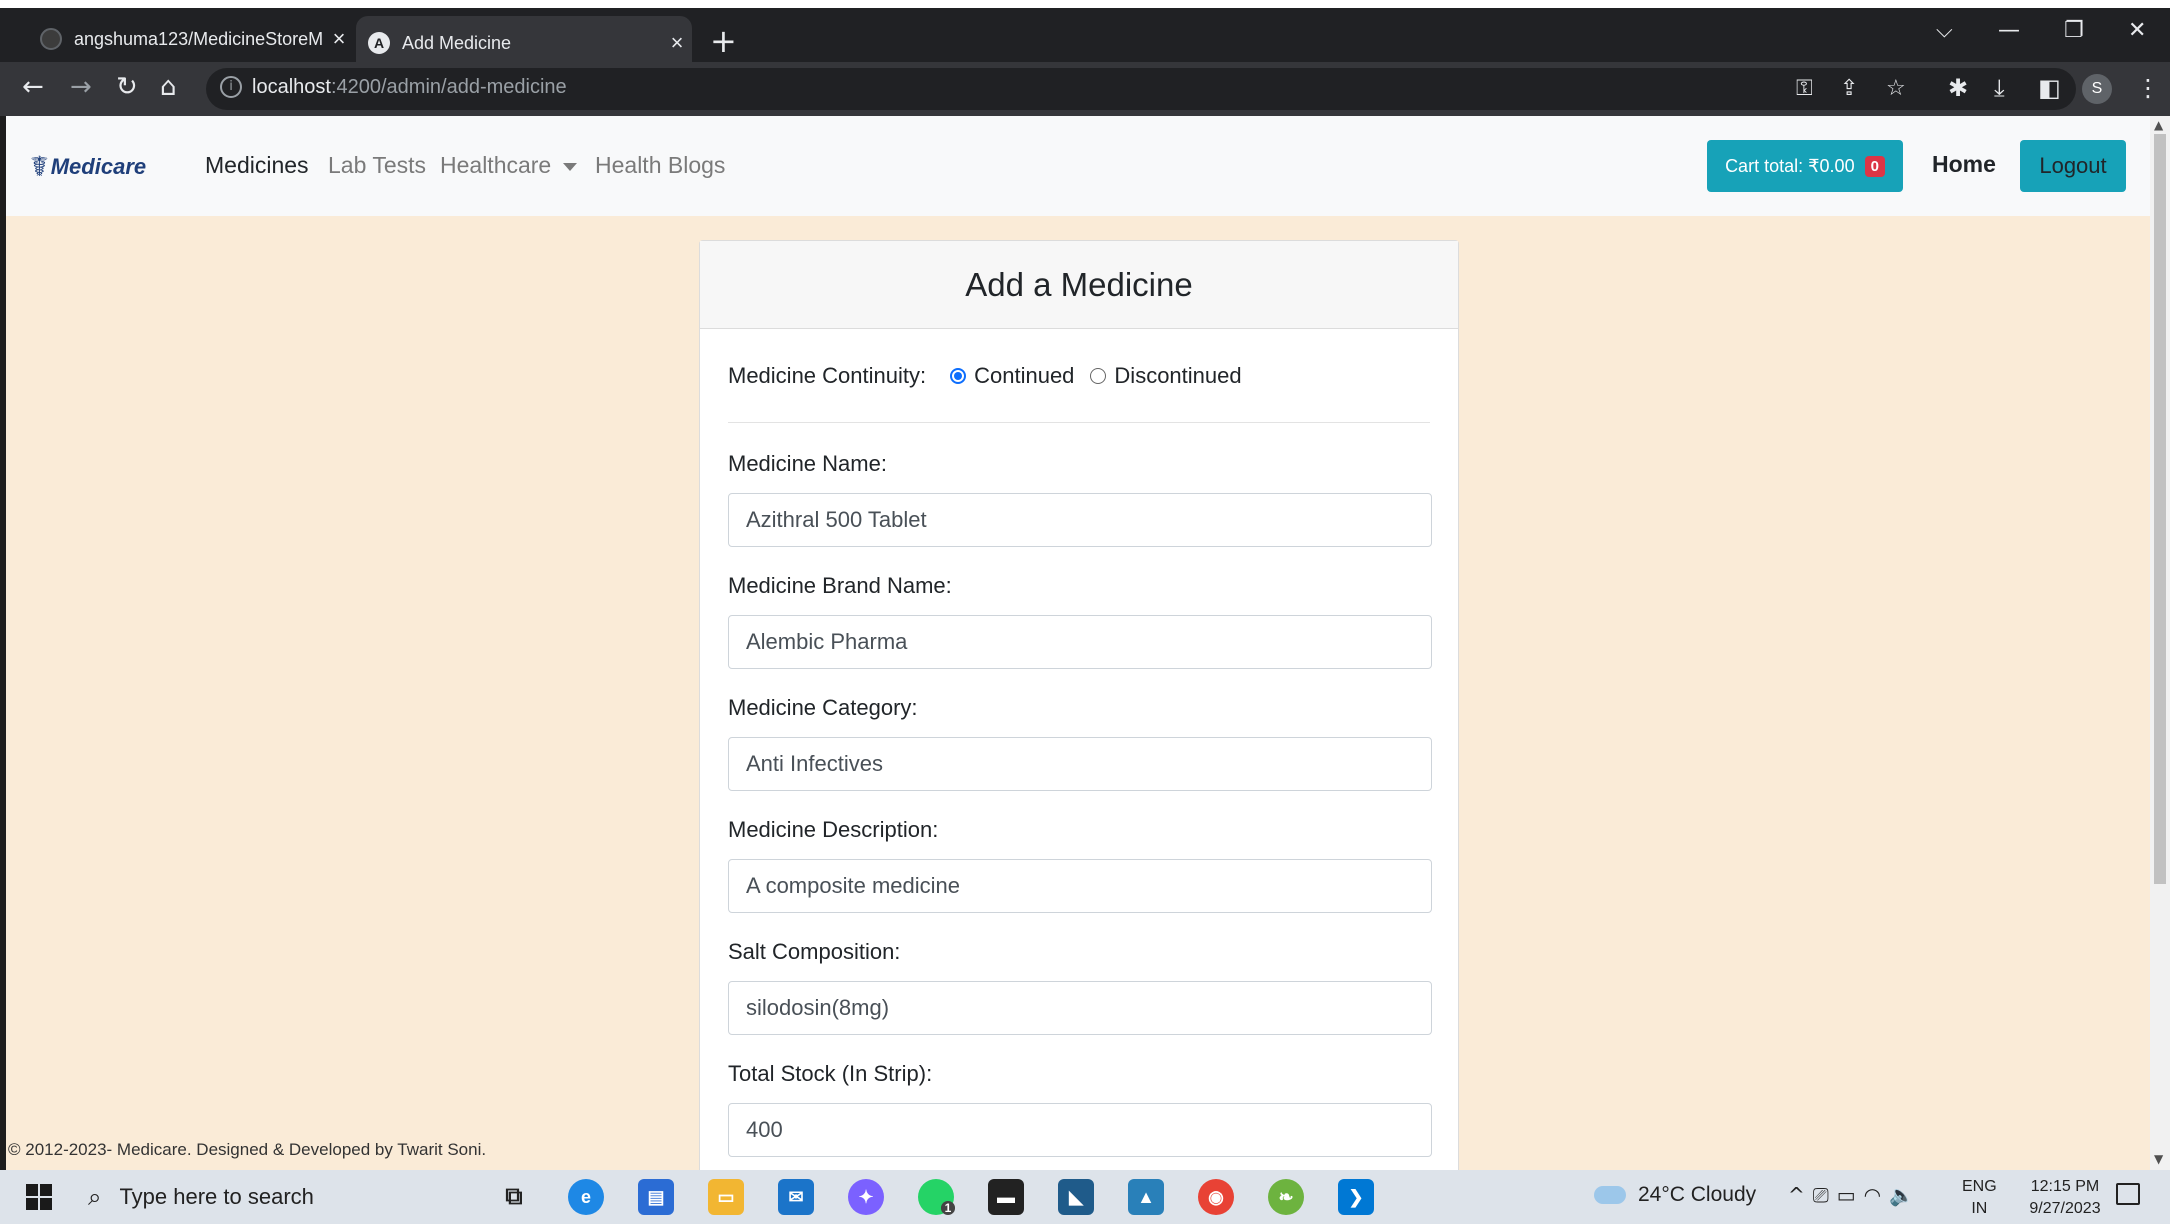 This screenshot has height=1224, width=2170. What do you see at coordinates (937, 1197) in the screenshot?
I see `whatsapp-icon: 1` at bounding box center [937, 1197].